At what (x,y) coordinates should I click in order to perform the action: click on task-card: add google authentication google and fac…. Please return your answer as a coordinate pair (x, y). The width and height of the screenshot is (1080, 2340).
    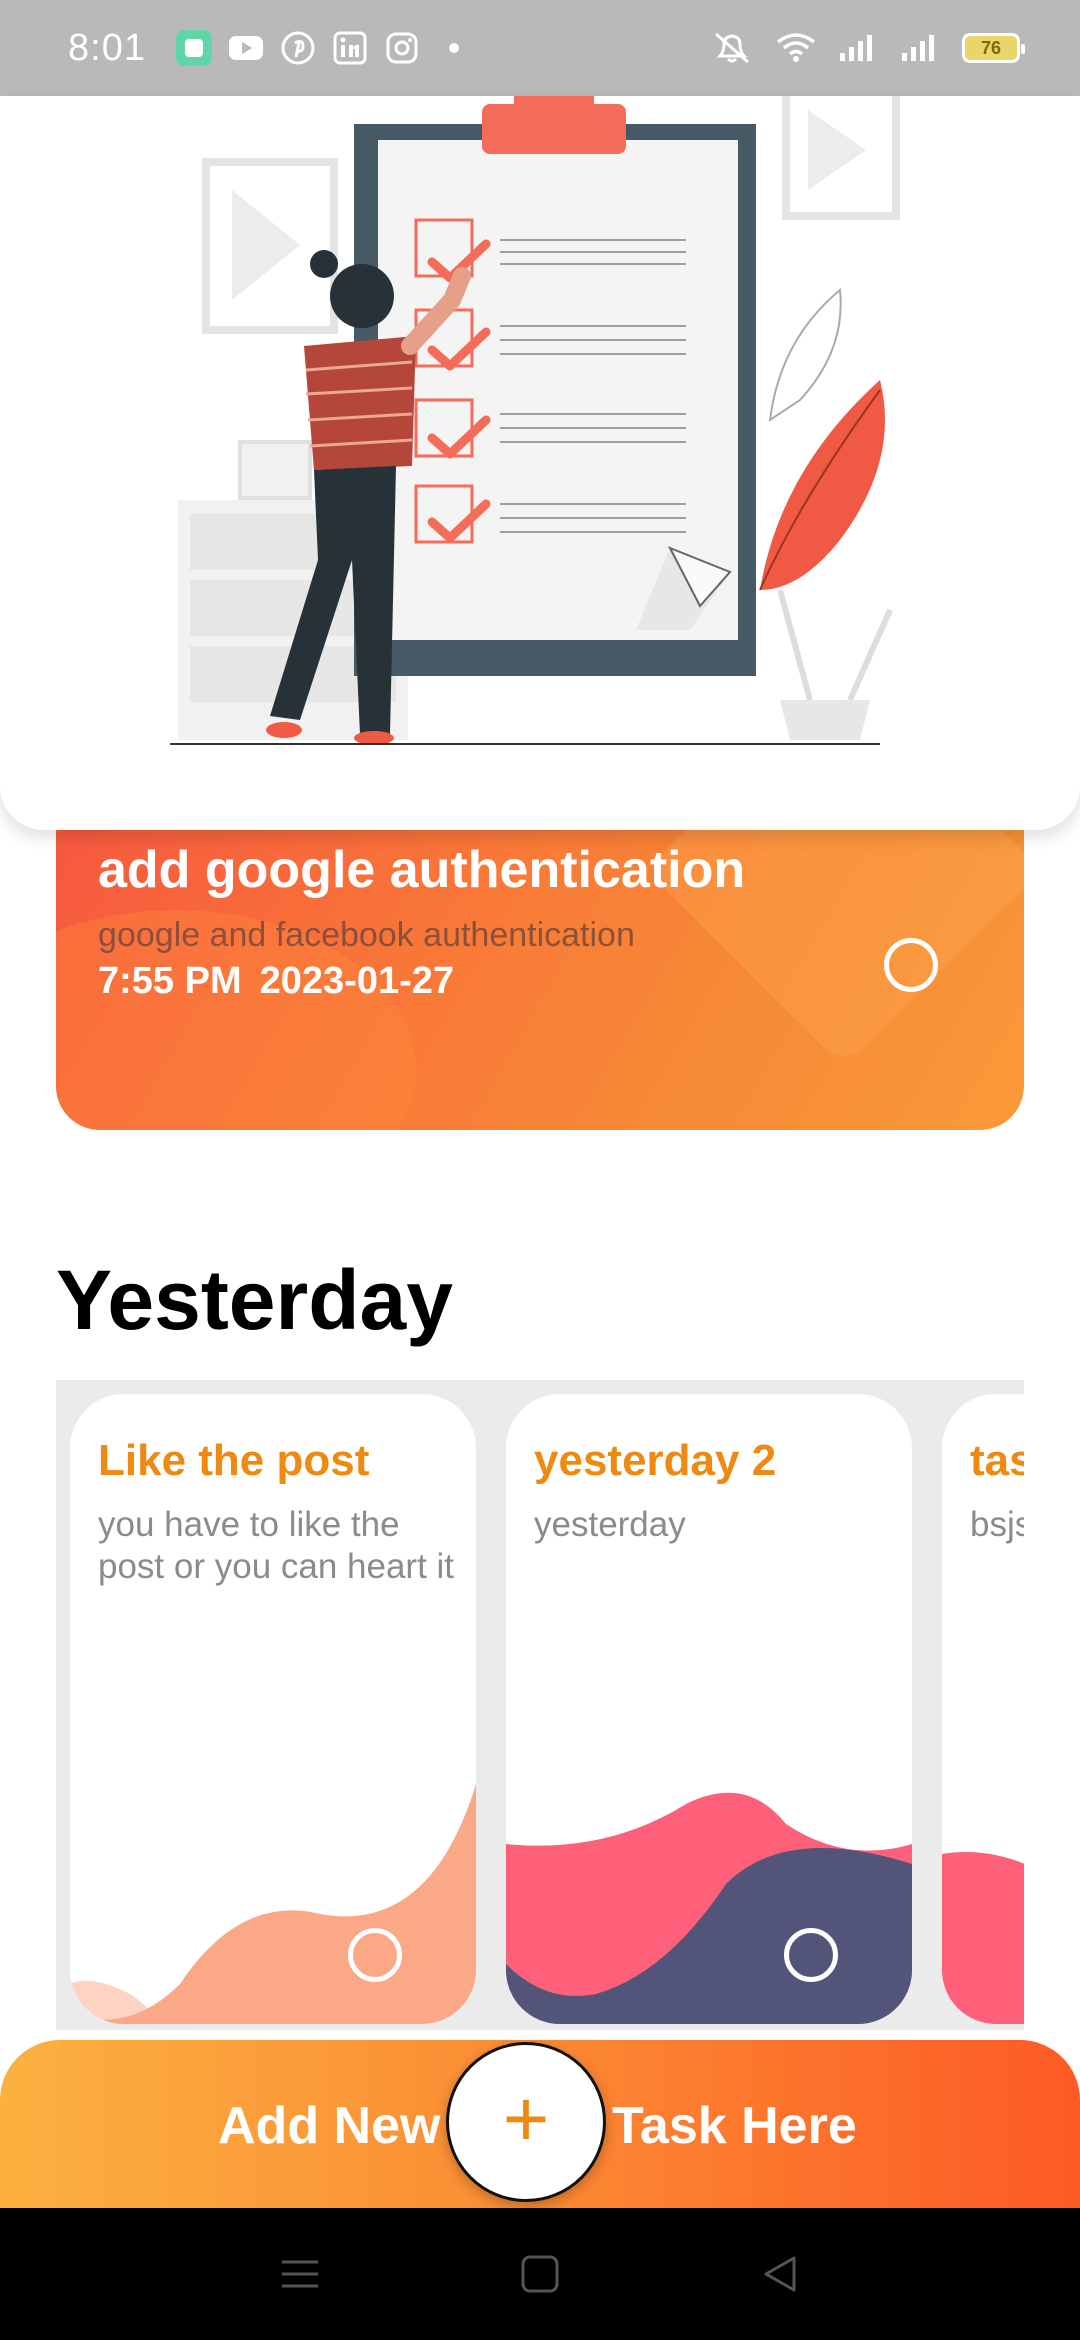
    Looking at the image, I should click on (540, 960).